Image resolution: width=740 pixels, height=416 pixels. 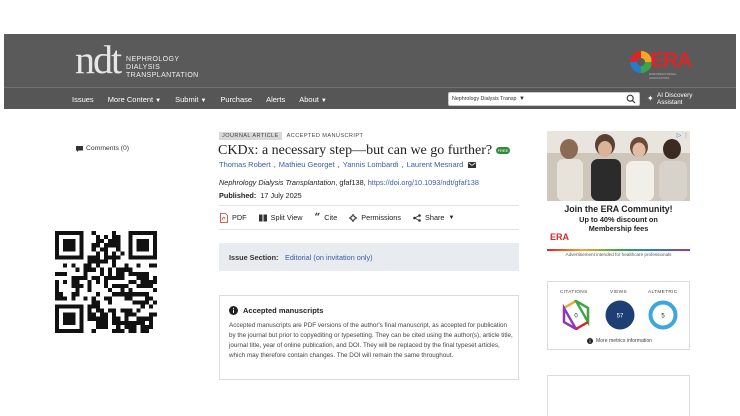 I want to click on citations-badge: 0, so click(x=576, y=315).